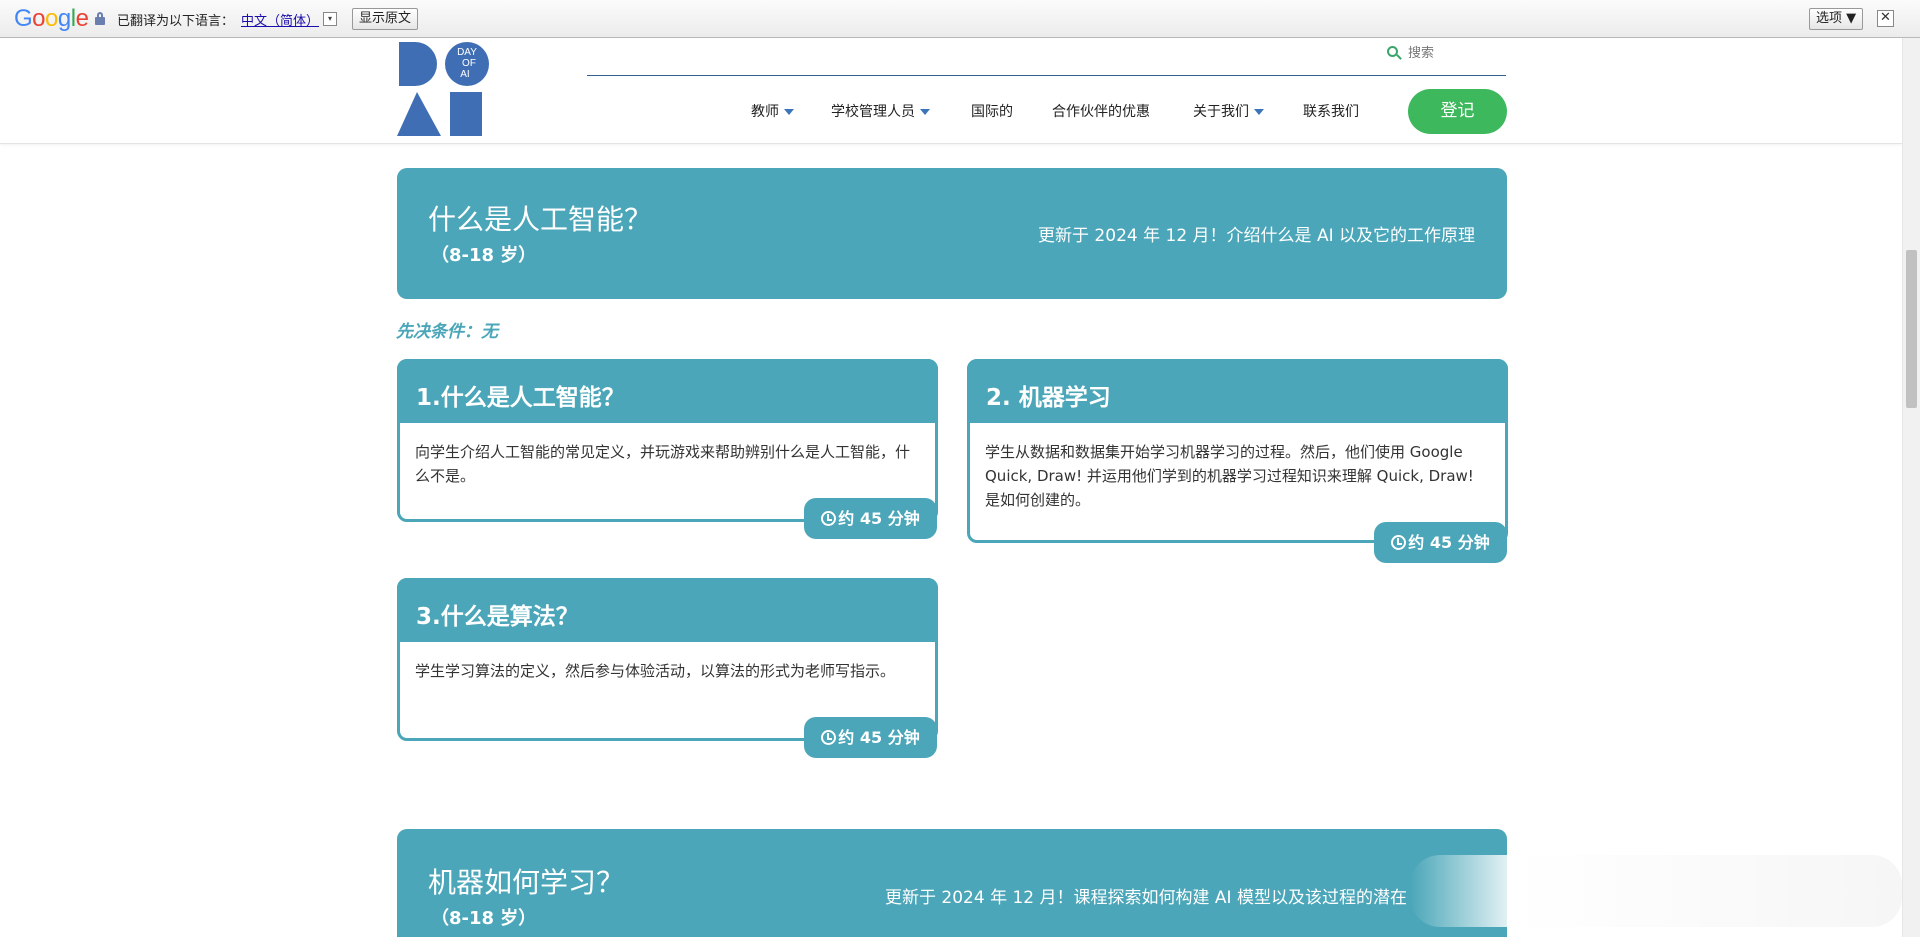  Describe the element at coordinates (1256, 236) in the screenshot. I see `course-description: 更新于 2024 年 12 月！介绍什么是 AI 以及它的工作原理` at that location.